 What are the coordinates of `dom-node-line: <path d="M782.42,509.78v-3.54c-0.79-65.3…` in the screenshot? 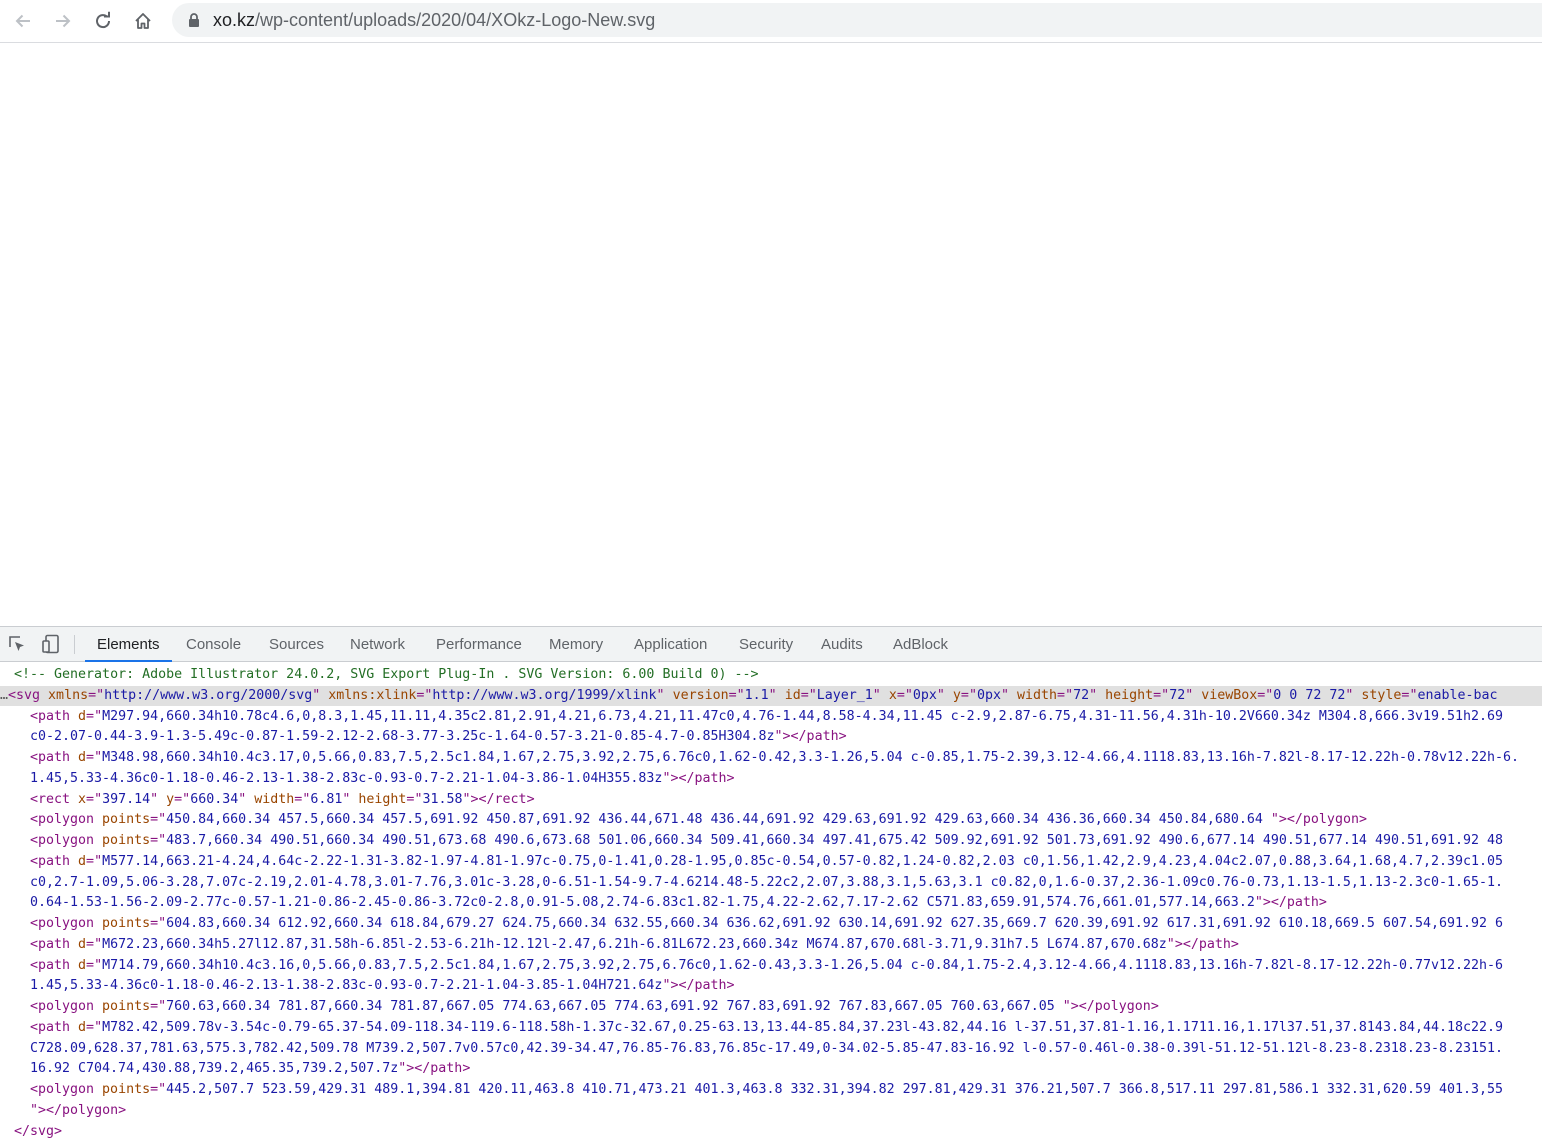 It's located at (771, 1028).